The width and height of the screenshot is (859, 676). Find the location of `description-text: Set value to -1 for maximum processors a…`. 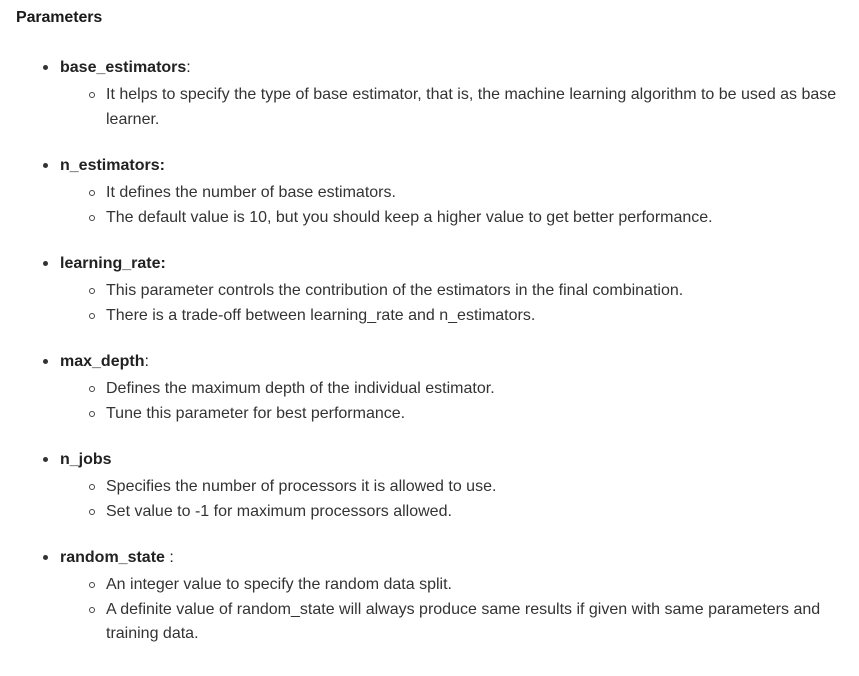

description-text: Set value to -1 for maximum processors a… is located at coordinates (279, 511).